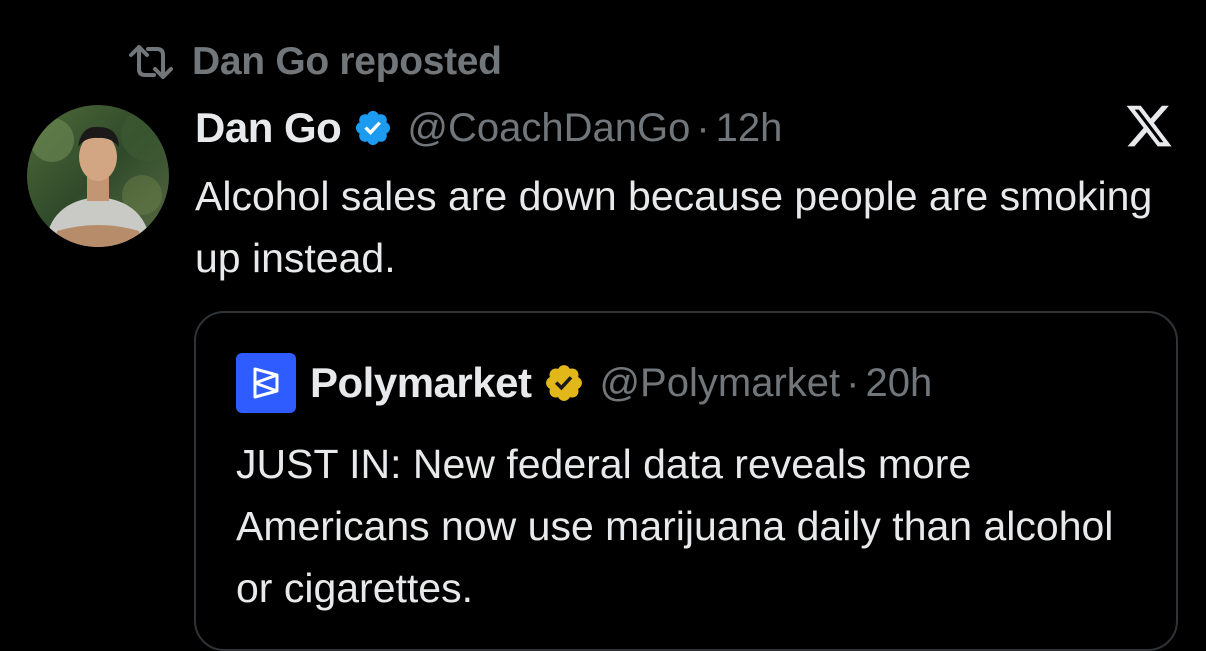  What do you see at coordinates (719, 383) in the screenshot?
I see `quoted-author-handle: @Polymarket` at bounding box center [719, 383].